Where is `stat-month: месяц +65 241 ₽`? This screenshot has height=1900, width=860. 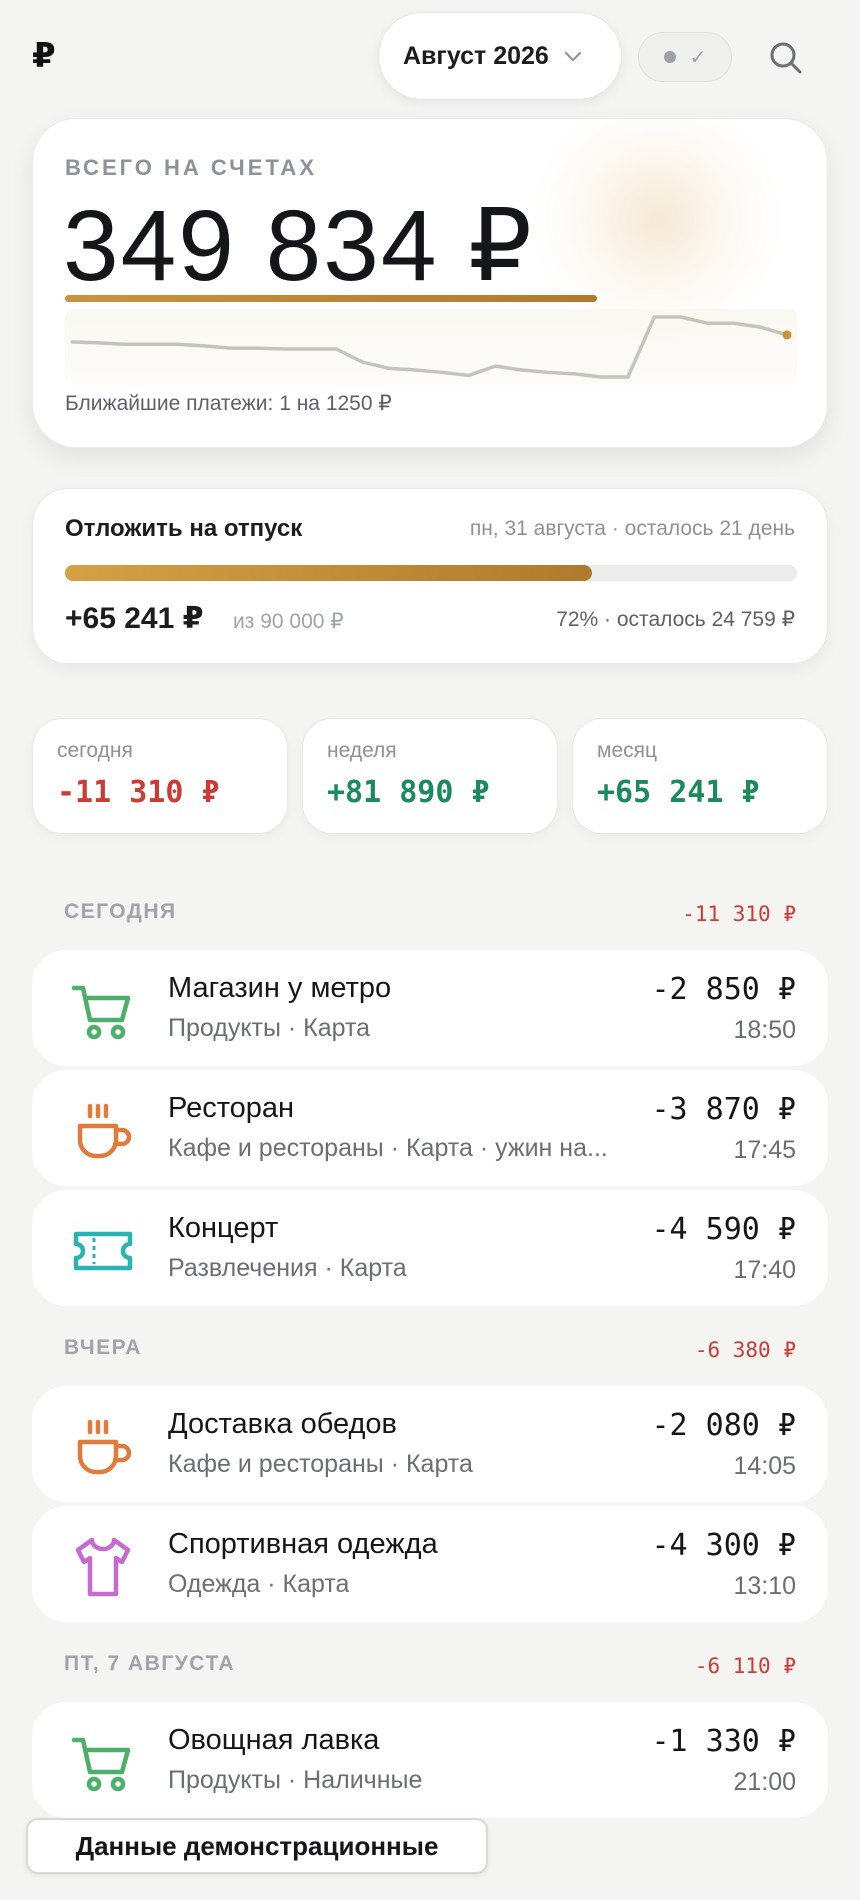 stat-month: месяц +65 241 ₽ is located at coordinates (700, 776).